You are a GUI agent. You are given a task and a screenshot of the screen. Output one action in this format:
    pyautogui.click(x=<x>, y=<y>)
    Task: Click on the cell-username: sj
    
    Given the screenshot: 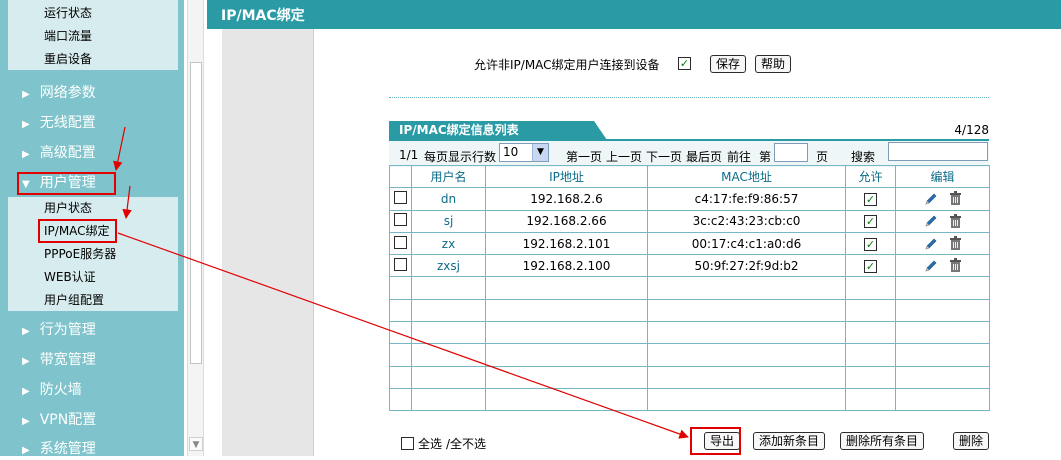 What is the action you would take?
    pyautogui.click(x=448, y=221)
    